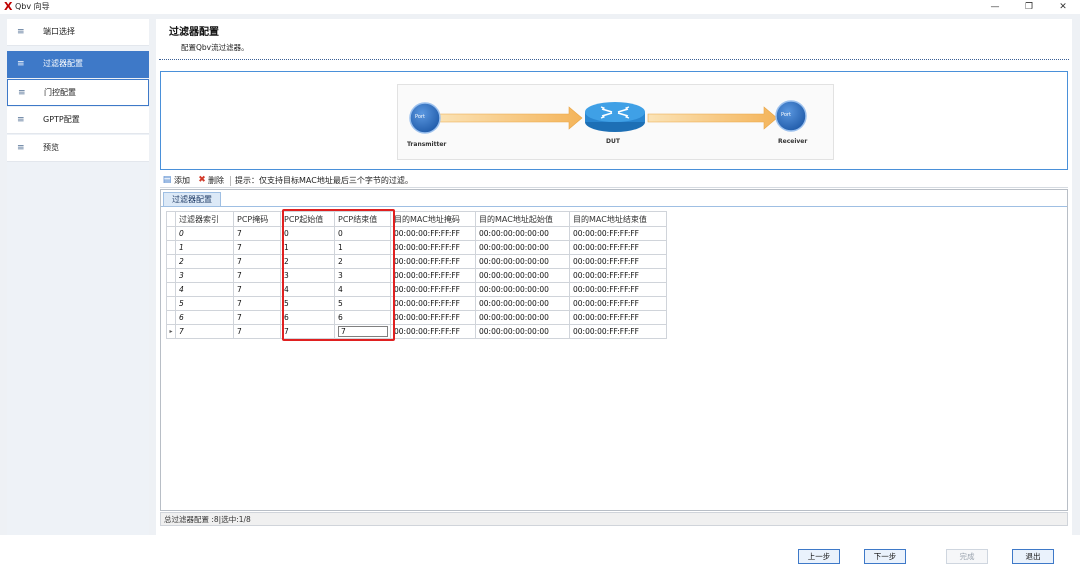 The width and height of the screenshot is (1080, 569). I want to click on list-icon: ≡, so click(21, 148).